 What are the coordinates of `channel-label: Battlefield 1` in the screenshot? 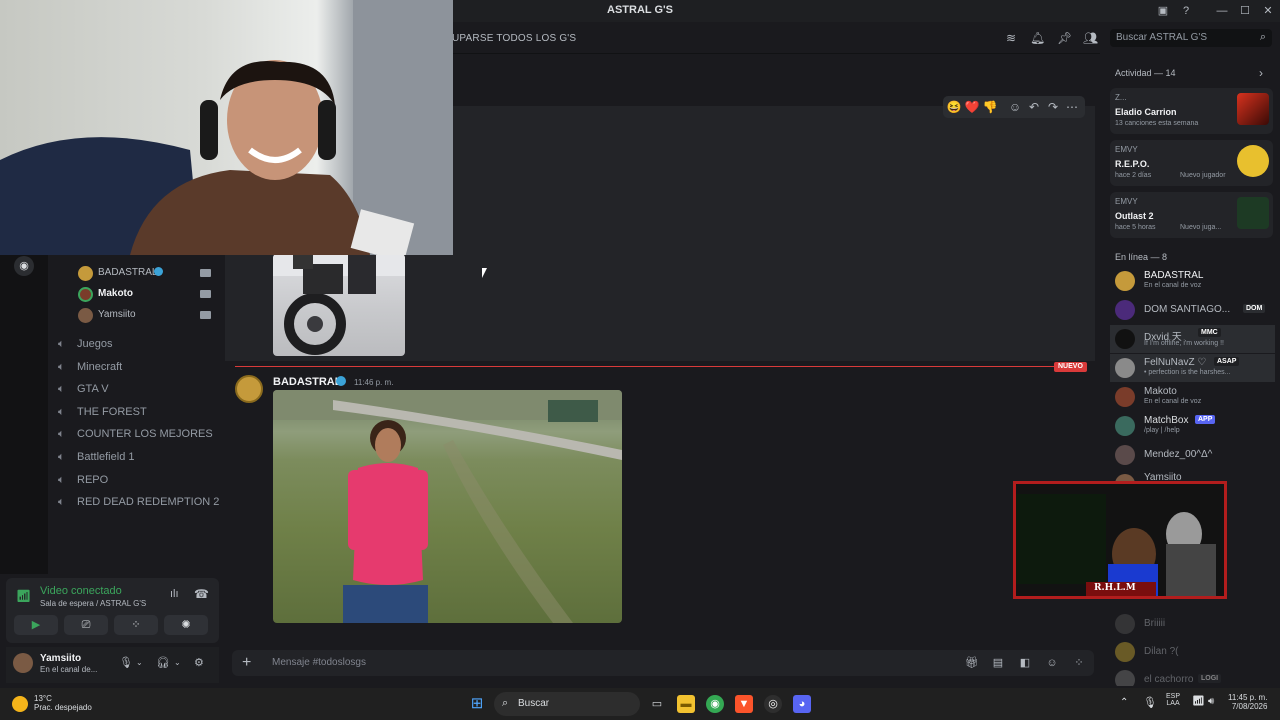 It's located at (106, 457).